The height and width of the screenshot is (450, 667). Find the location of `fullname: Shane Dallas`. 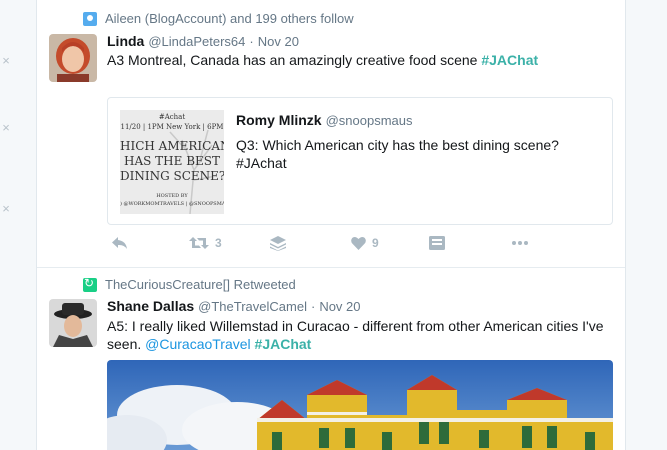

fullname: Shane Dallas is located at coordinates (150, 306).